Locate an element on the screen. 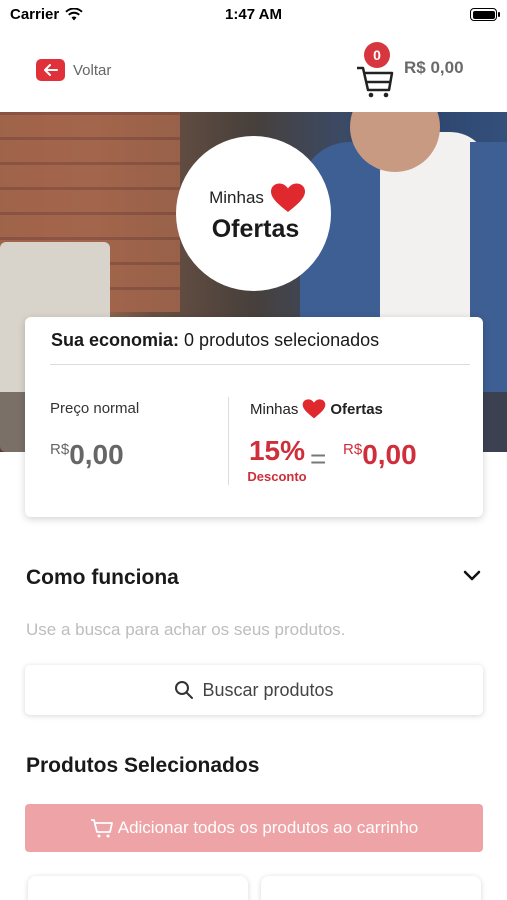 The height and width of the screenshot is (900, 507). vertical-divider is located at coordinates (228, 441).